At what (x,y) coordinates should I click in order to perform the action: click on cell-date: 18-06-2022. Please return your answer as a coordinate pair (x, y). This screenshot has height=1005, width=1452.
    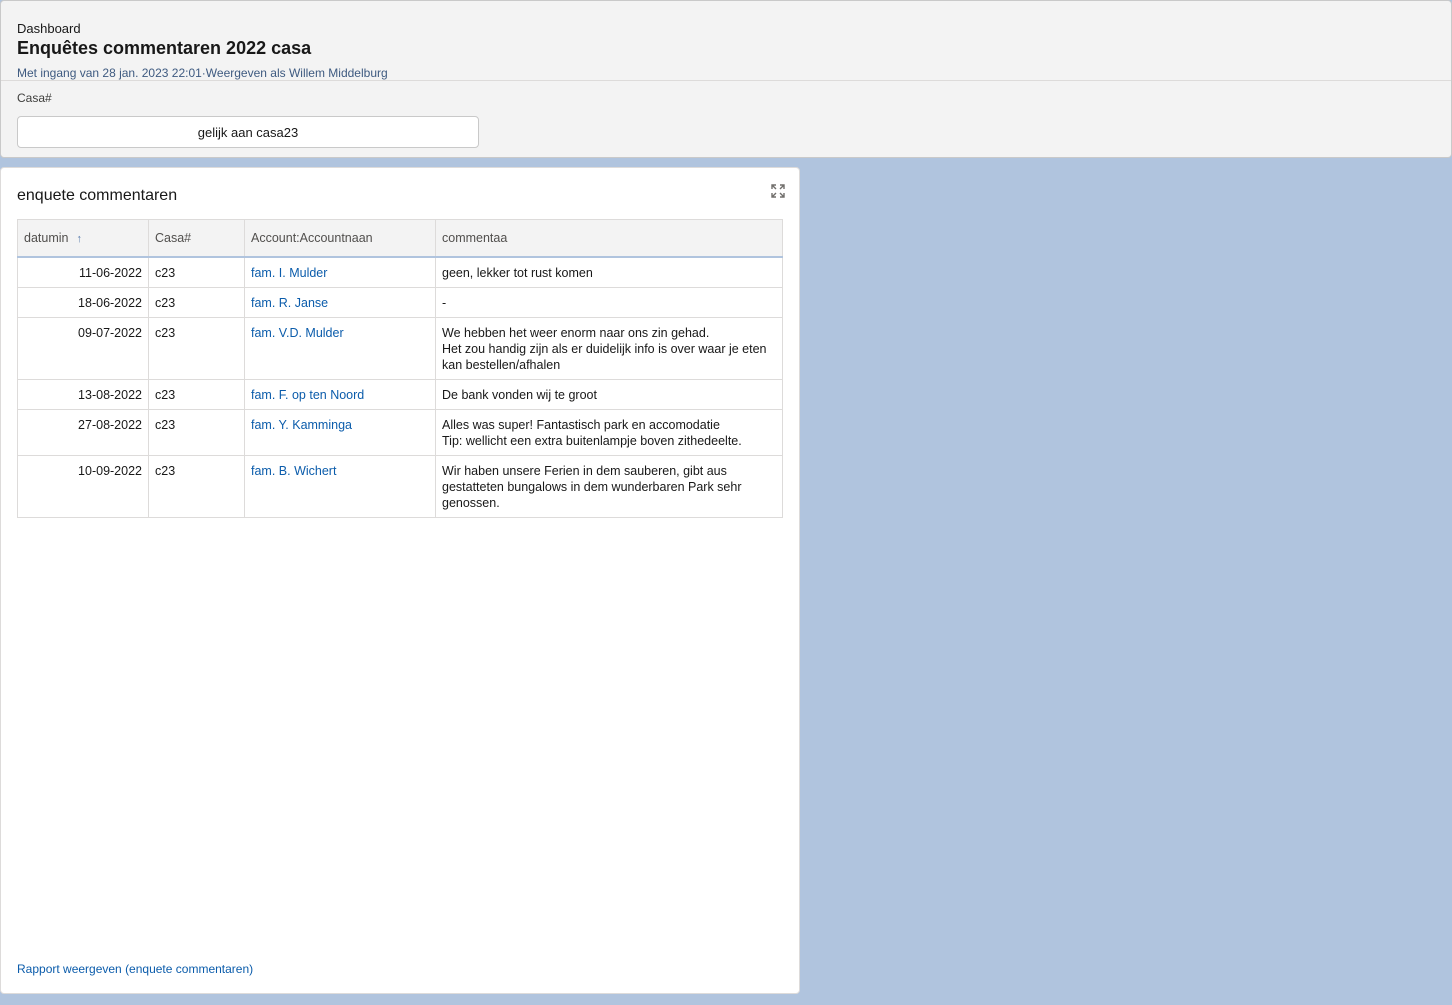
    Looking at the image, I should click on (83, 302).